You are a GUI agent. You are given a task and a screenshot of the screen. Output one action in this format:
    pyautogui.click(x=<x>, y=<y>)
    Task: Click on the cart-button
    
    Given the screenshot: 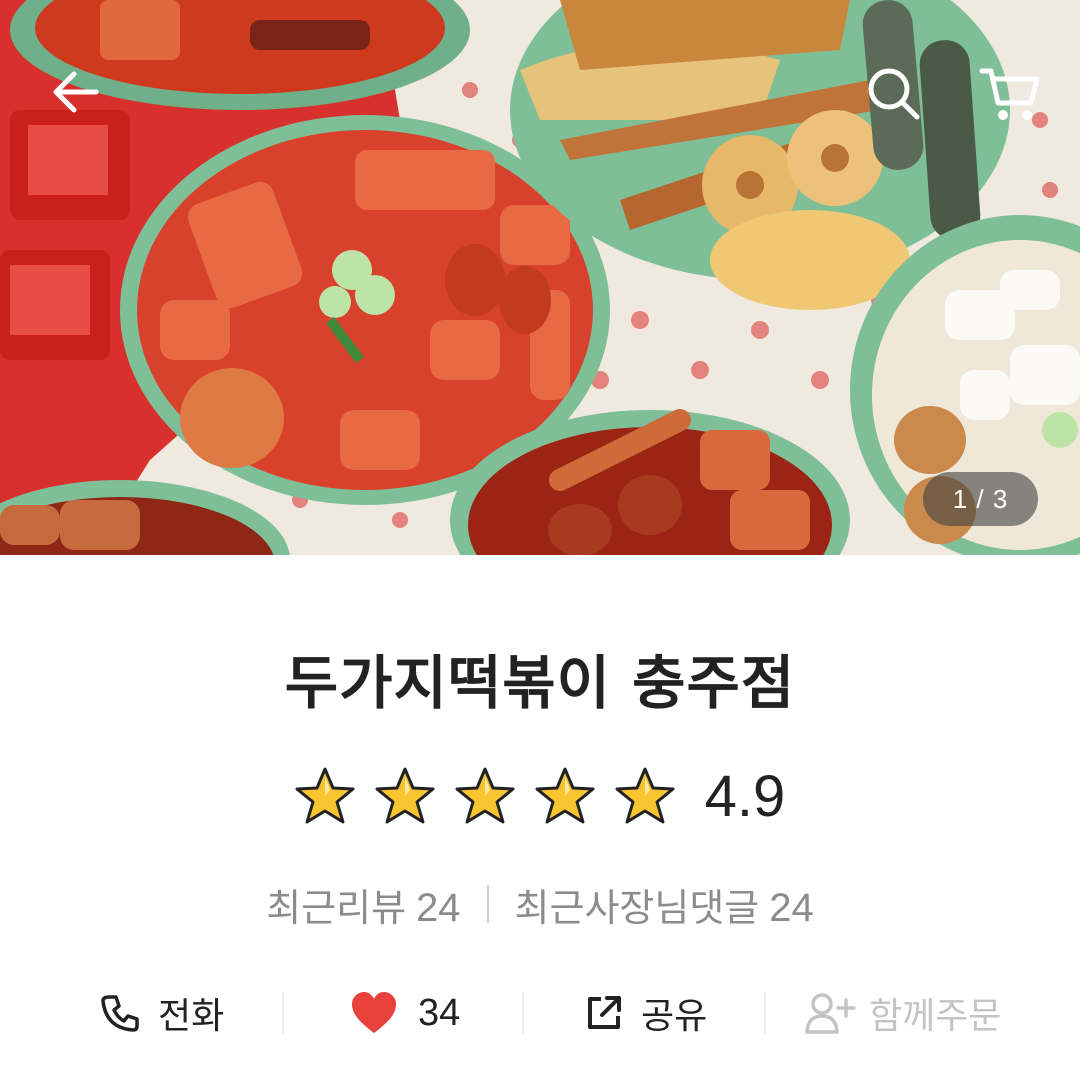 What is the action you would take?
    pyautogui.click(x=1010, y=94)
    